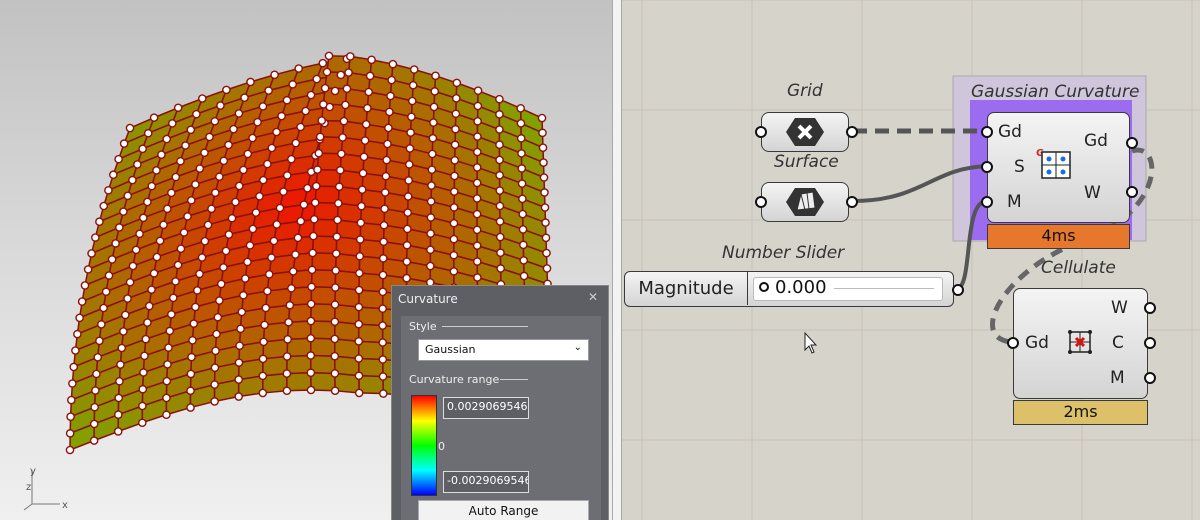 The width and height of the screenshot is (1200, 520). What do you see at coordinates (1080, 343) in the screenshot?
I see `cellulate-component: Gd W C M` at bounding box center [1080, 343].